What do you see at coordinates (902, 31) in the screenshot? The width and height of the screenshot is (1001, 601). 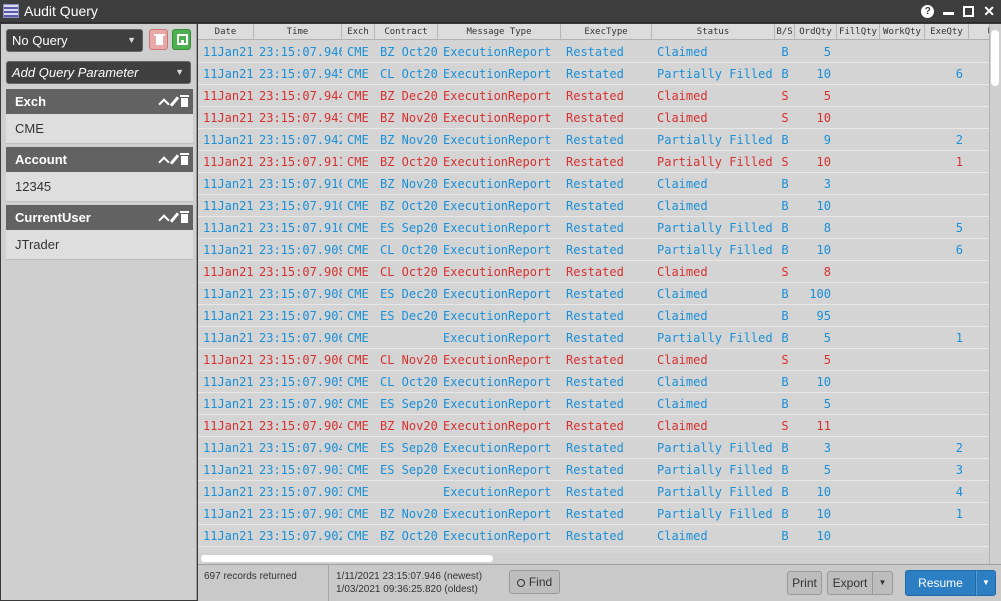 I see `column-header-work-qty: WorkQty` at bounding box center [902, 31].